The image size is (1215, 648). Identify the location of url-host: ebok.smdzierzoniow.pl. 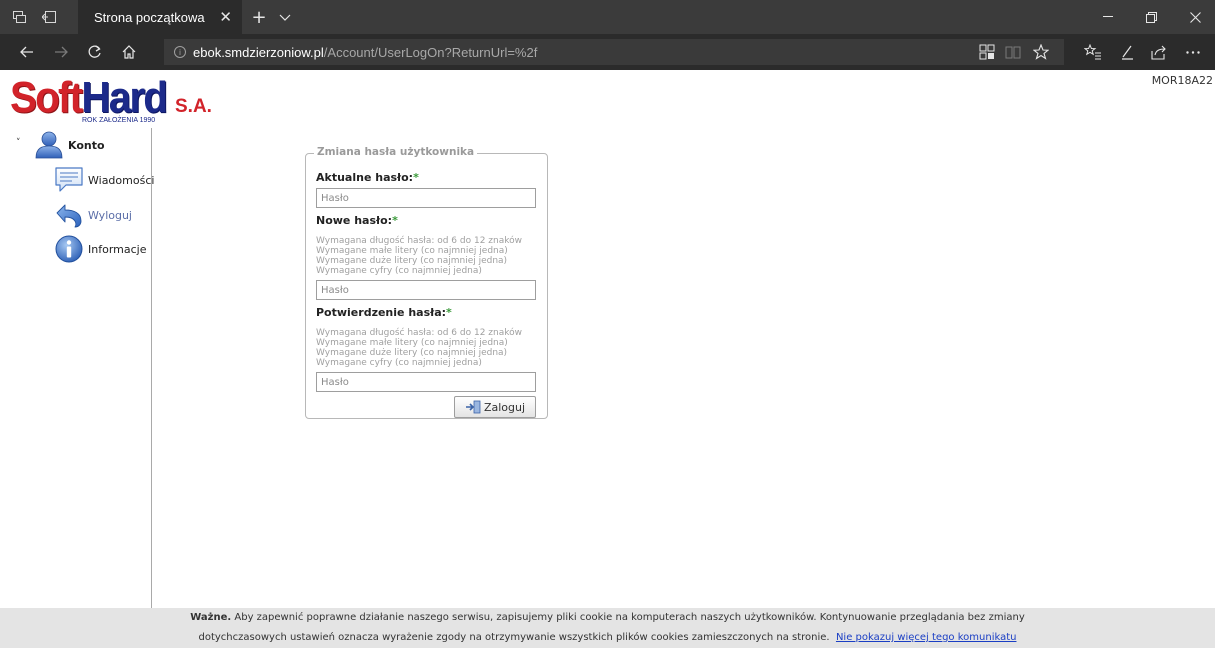
(258, 52).